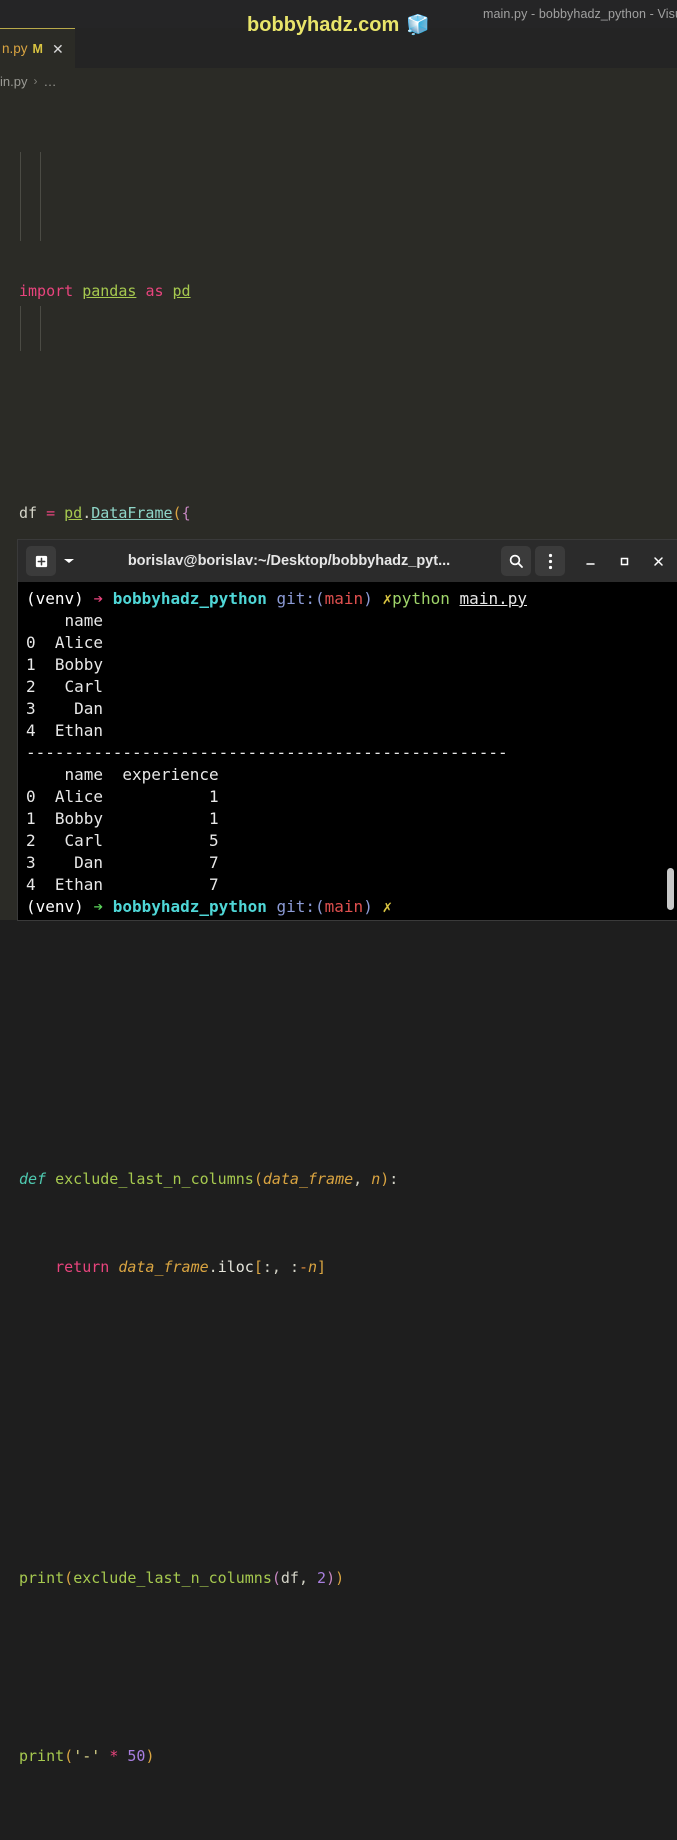  What do you see at coordinates (579, 14) in the screenshot?
I see `window-title: main.py - bobbyhadz_python - Visu` at bounding box center [579, 14].